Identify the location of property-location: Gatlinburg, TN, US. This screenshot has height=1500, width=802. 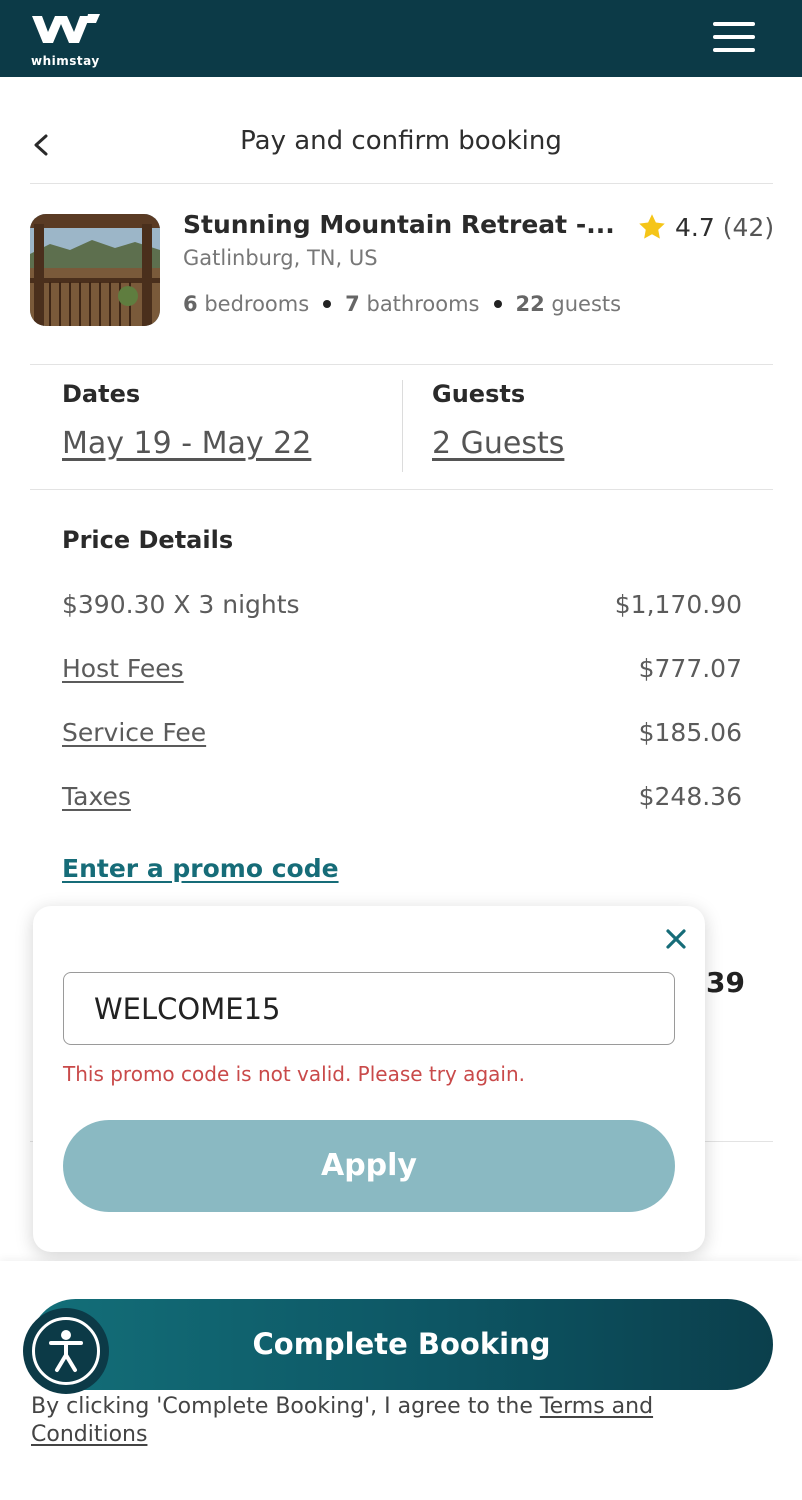
(280, 258).